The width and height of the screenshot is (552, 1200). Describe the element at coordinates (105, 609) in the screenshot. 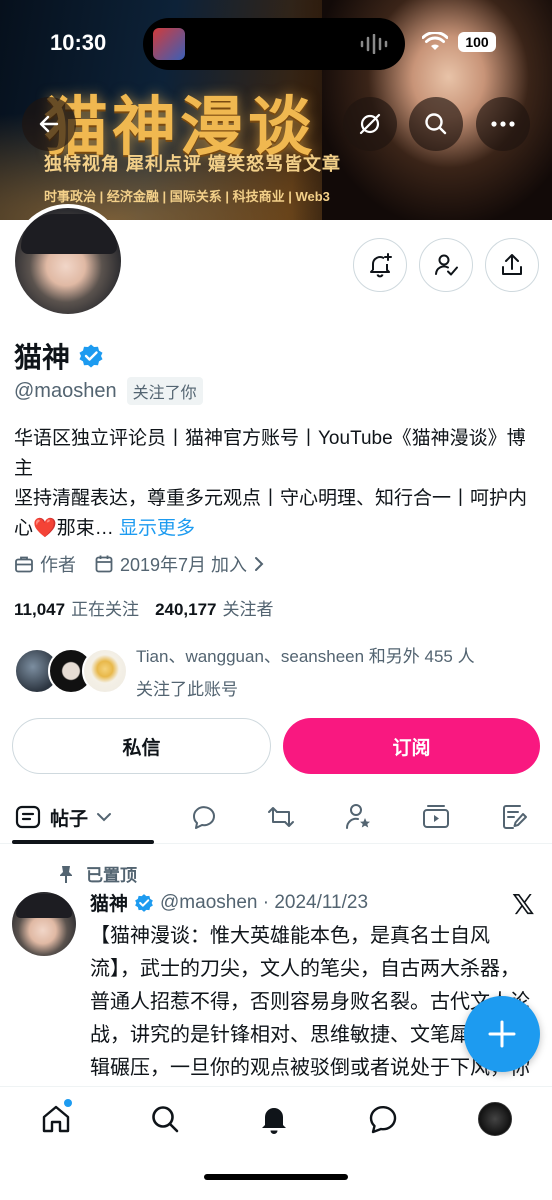

I see `following-label: 正在关注` at that location.